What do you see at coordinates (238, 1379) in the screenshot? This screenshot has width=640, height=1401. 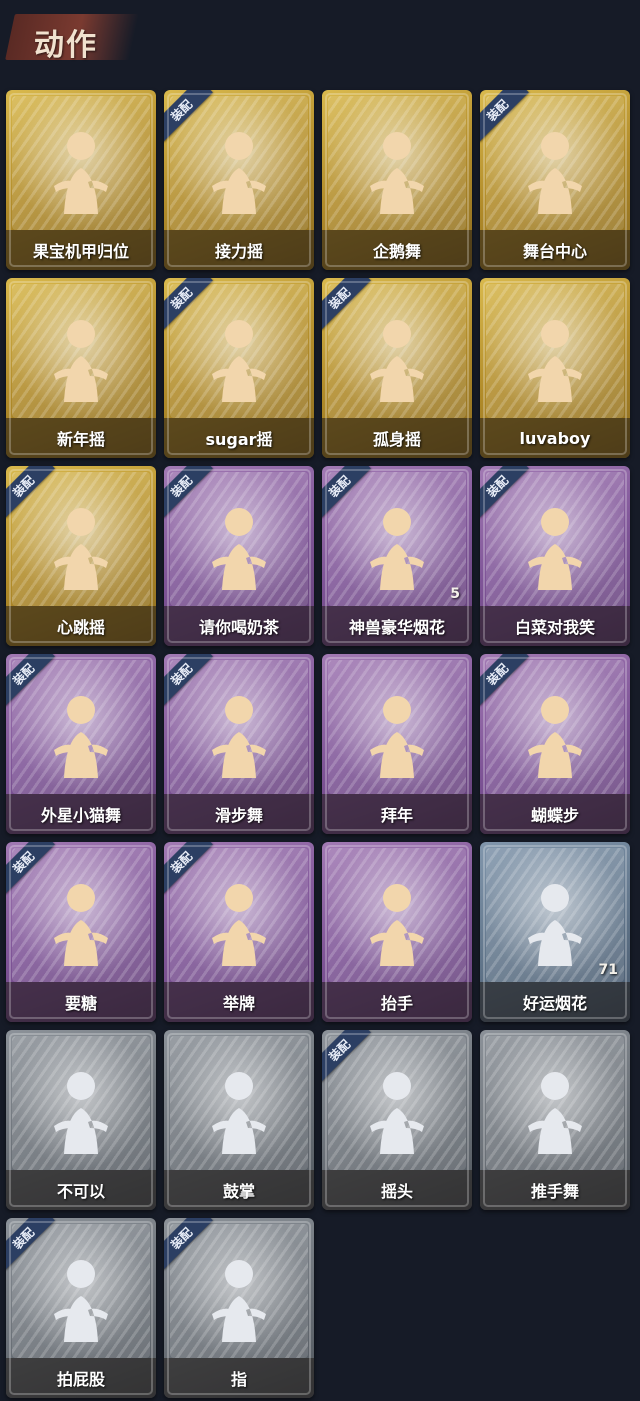 I see `emote-name: 指` at bounding box center [238, 1379].